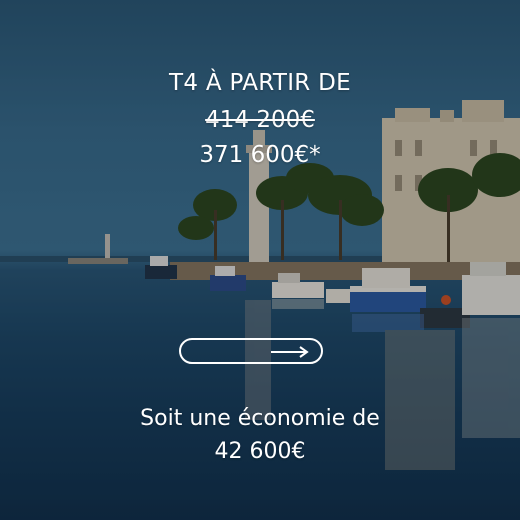 This screenshot has width=520, height=520. Describe the element at coordinates (290, 352) in the screenshot. I see `arrow-right-icon` at that location.